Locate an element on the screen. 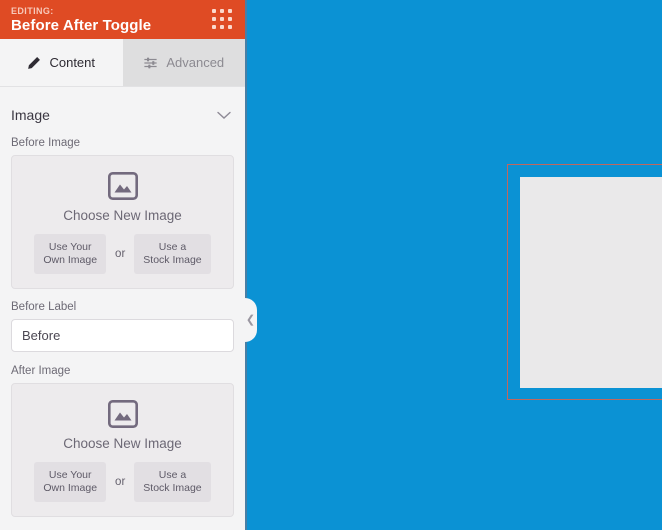 The width and height of the screenshot is (662, 530). tab-advanced: Advanced is located at coordinates (183, 62).